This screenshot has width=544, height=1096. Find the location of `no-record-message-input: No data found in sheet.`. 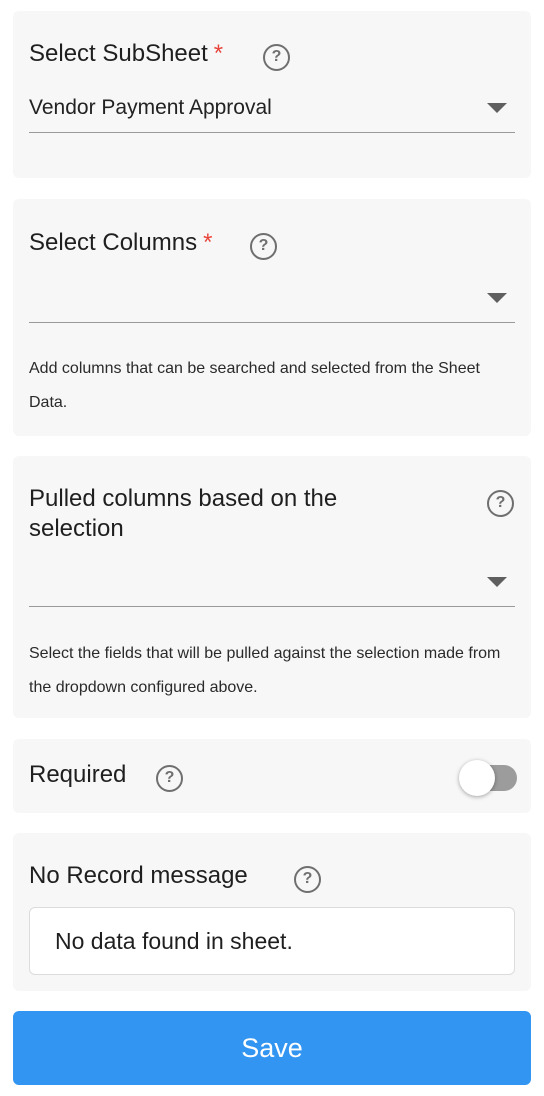

no-record-message-input: No data found in sheet. is located at coordinates (272, 941).